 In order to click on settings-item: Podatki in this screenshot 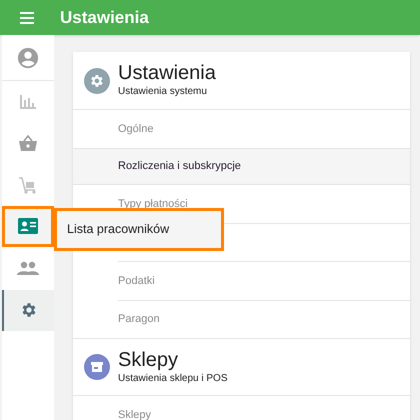, I will do `click(241, 281)`.